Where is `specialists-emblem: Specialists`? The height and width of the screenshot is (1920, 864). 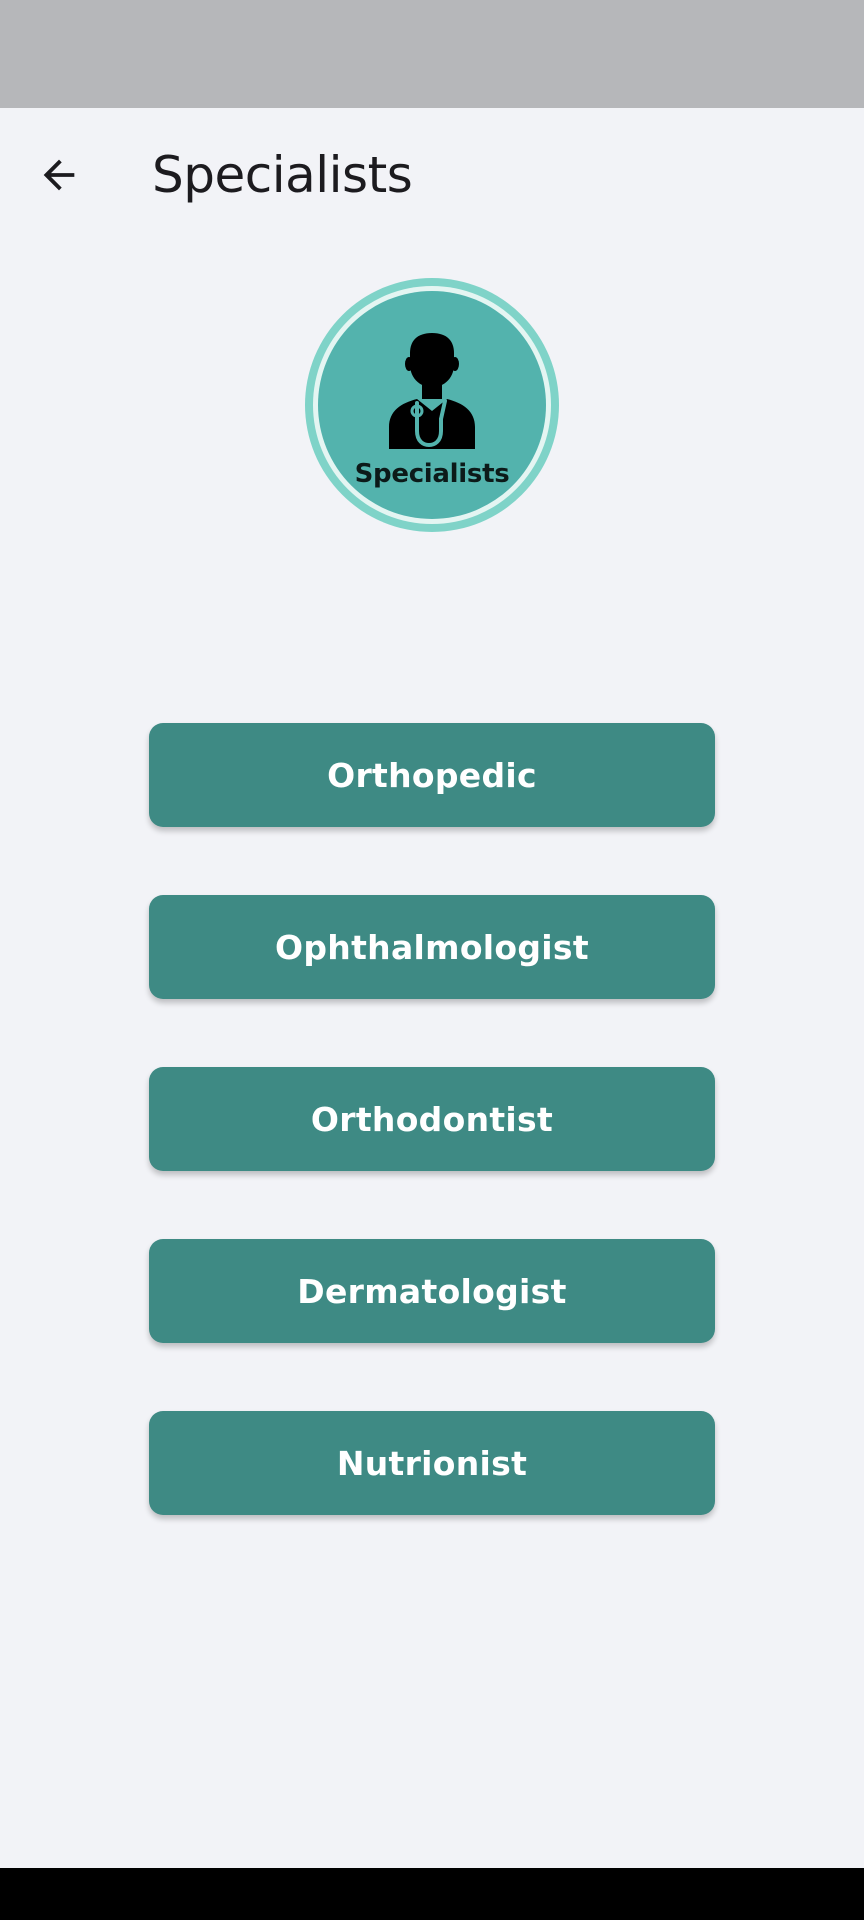
specialists-emblem: Specialists is located at coordinates (432, 405).